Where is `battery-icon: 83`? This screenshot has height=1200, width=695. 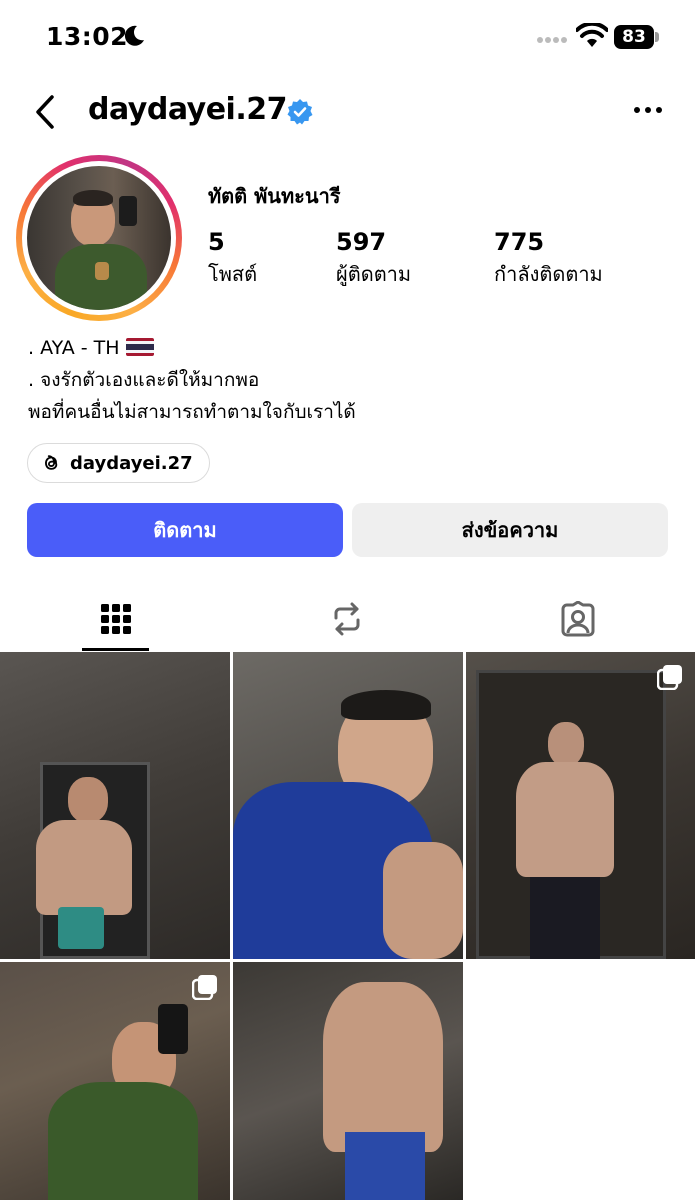
battery-icon: 83 is located at coordinates (634, 37).